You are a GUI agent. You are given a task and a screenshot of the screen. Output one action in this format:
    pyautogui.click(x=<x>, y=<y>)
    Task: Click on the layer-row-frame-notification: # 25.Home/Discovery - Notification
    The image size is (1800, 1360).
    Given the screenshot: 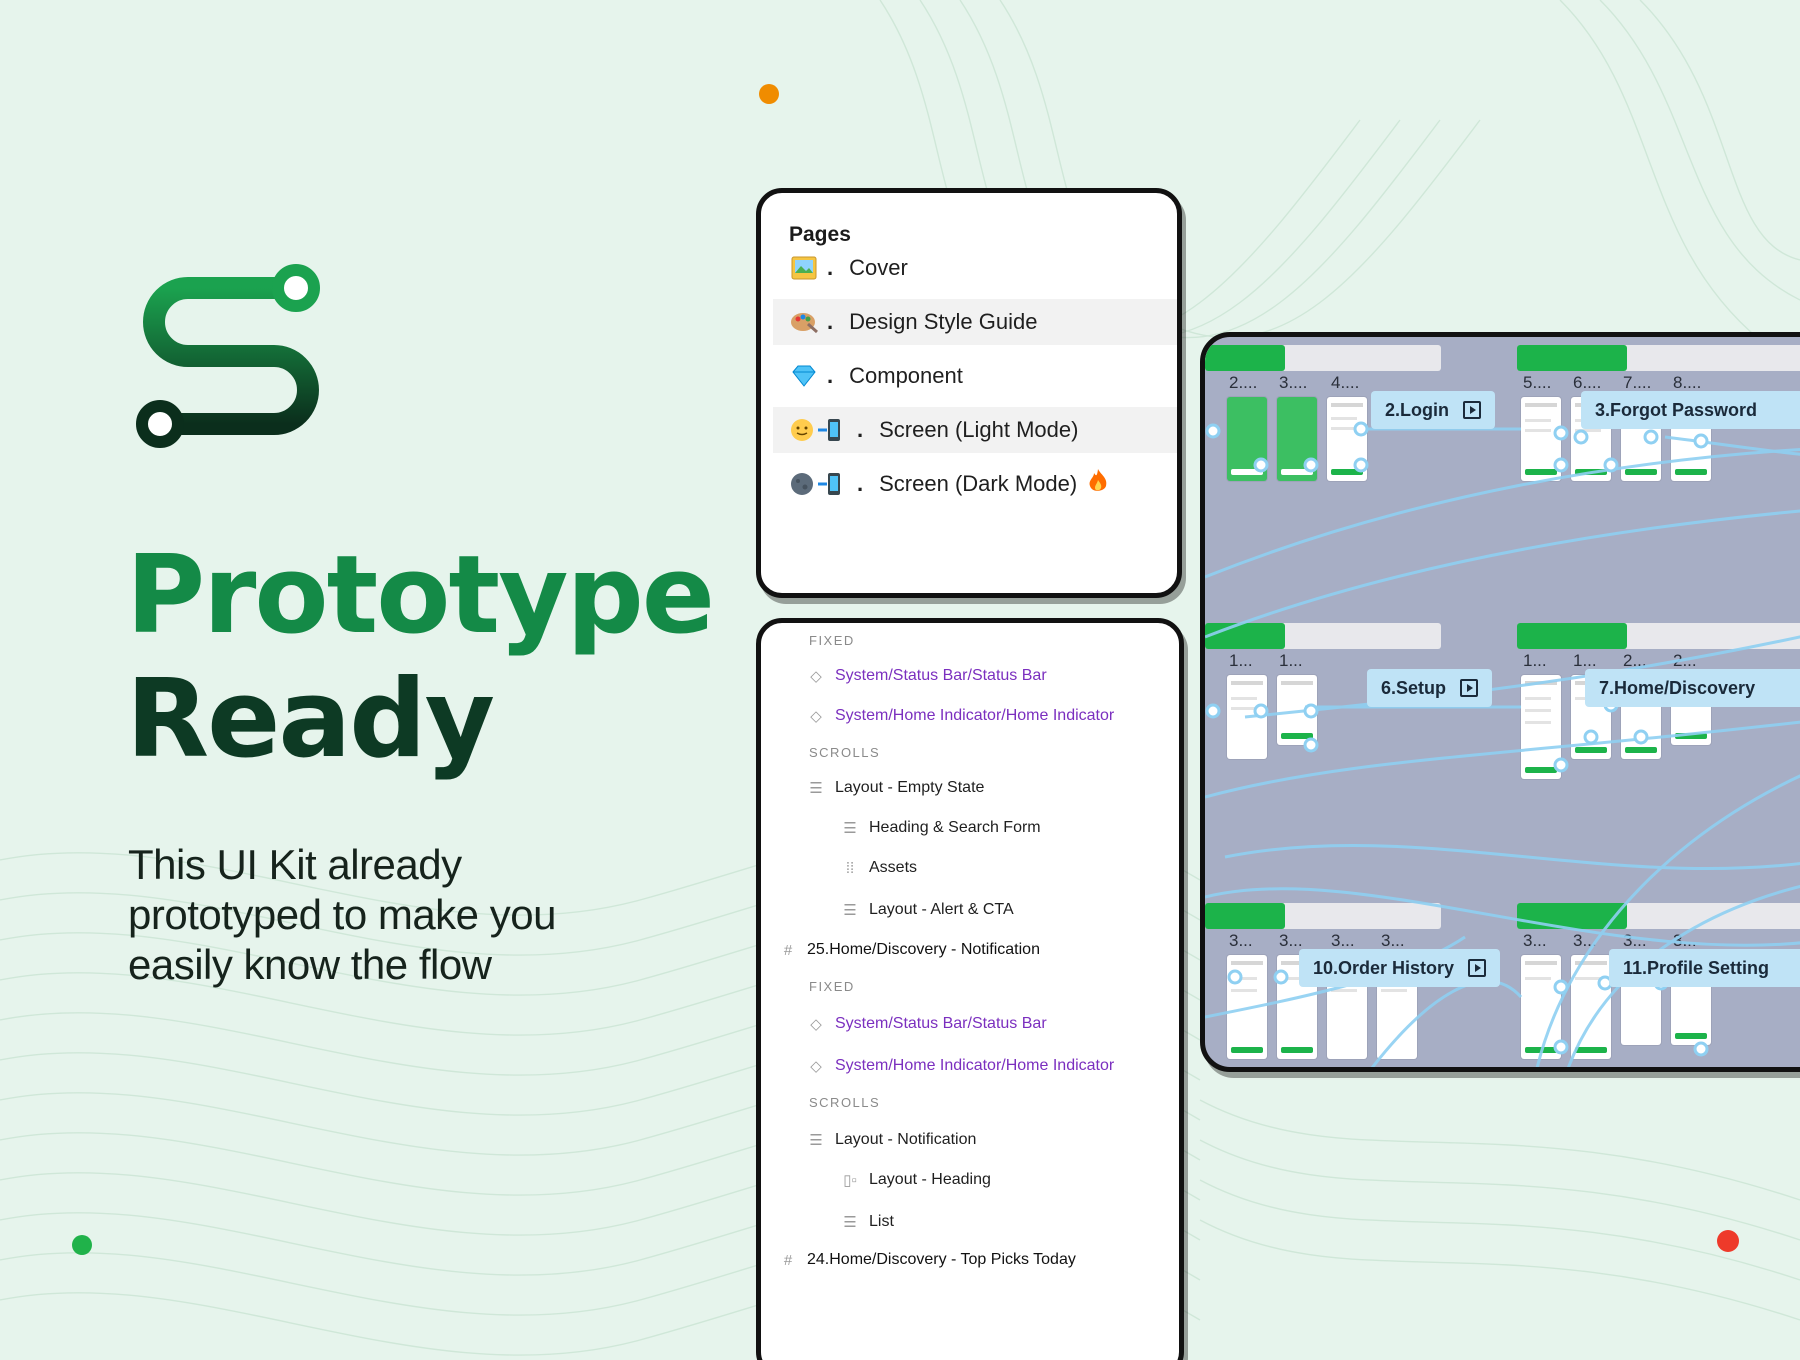 What is the action you would take?
    pyautogui.click(x=970, y=950)
    